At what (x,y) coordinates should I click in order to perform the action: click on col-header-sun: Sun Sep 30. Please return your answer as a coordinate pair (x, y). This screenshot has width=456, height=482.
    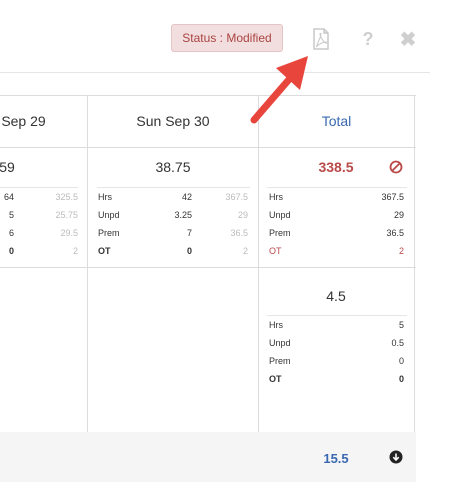
    Looking at the image, I should click on (173, 121).